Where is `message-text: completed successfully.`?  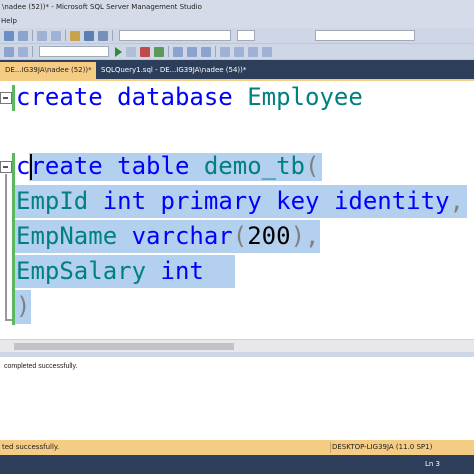
message-text: completed successfully. is located at coordinates (41, 366).